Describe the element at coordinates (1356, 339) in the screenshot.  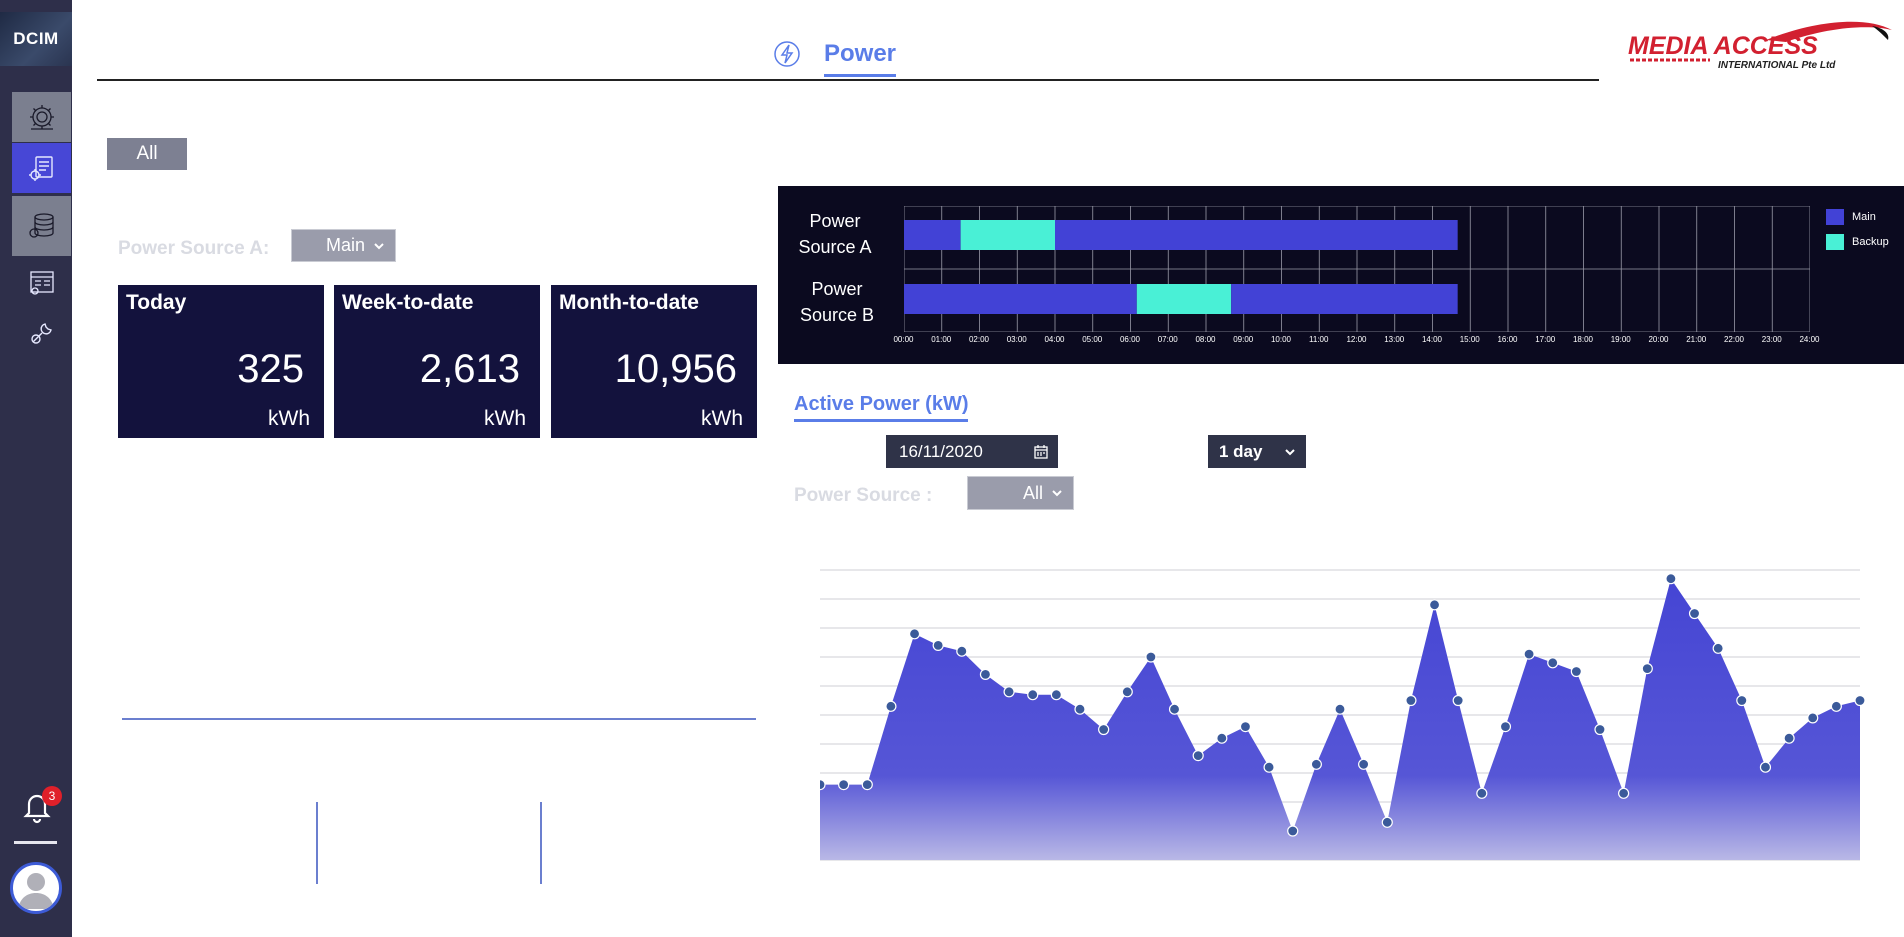
I see `timeline-tick-label: 12:00` at that location.